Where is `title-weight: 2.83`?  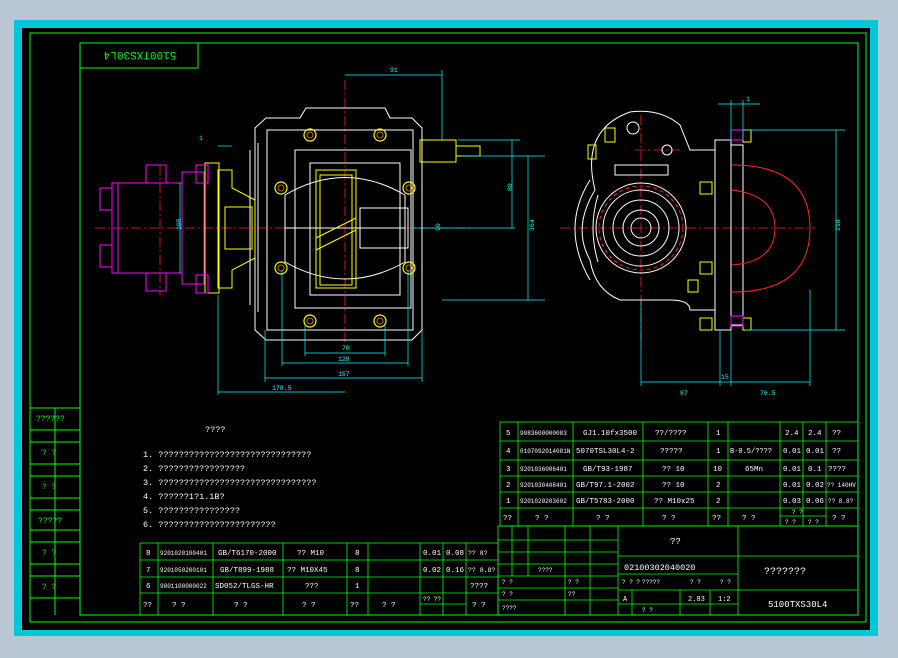
title-weight: 2.83 is located at coordinates (696, 600).